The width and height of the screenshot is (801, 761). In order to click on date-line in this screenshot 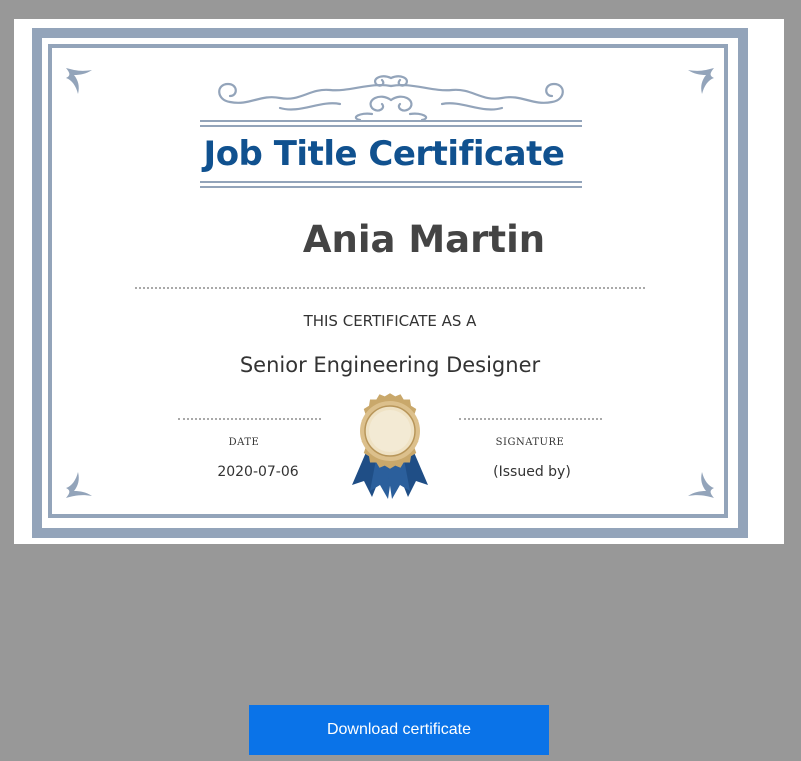, I will do `click(249, 419)`.